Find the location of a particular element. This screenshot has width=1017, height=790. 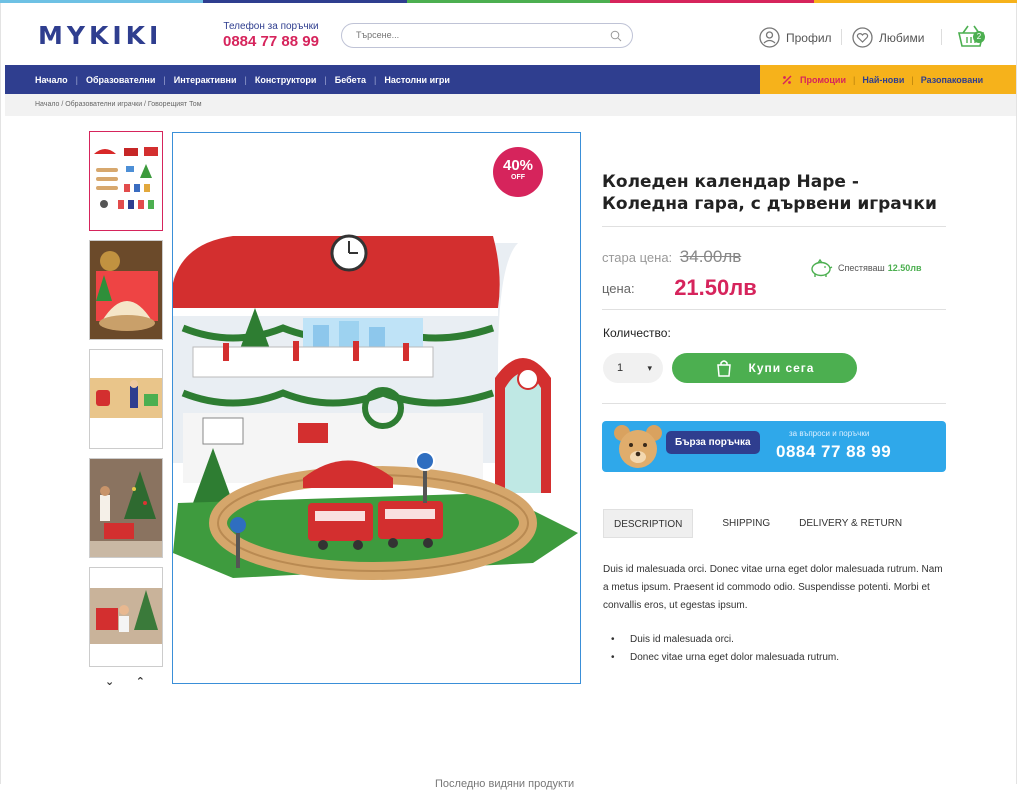

chevron-down-icon: ▾ is located at coordinates (649, 368).